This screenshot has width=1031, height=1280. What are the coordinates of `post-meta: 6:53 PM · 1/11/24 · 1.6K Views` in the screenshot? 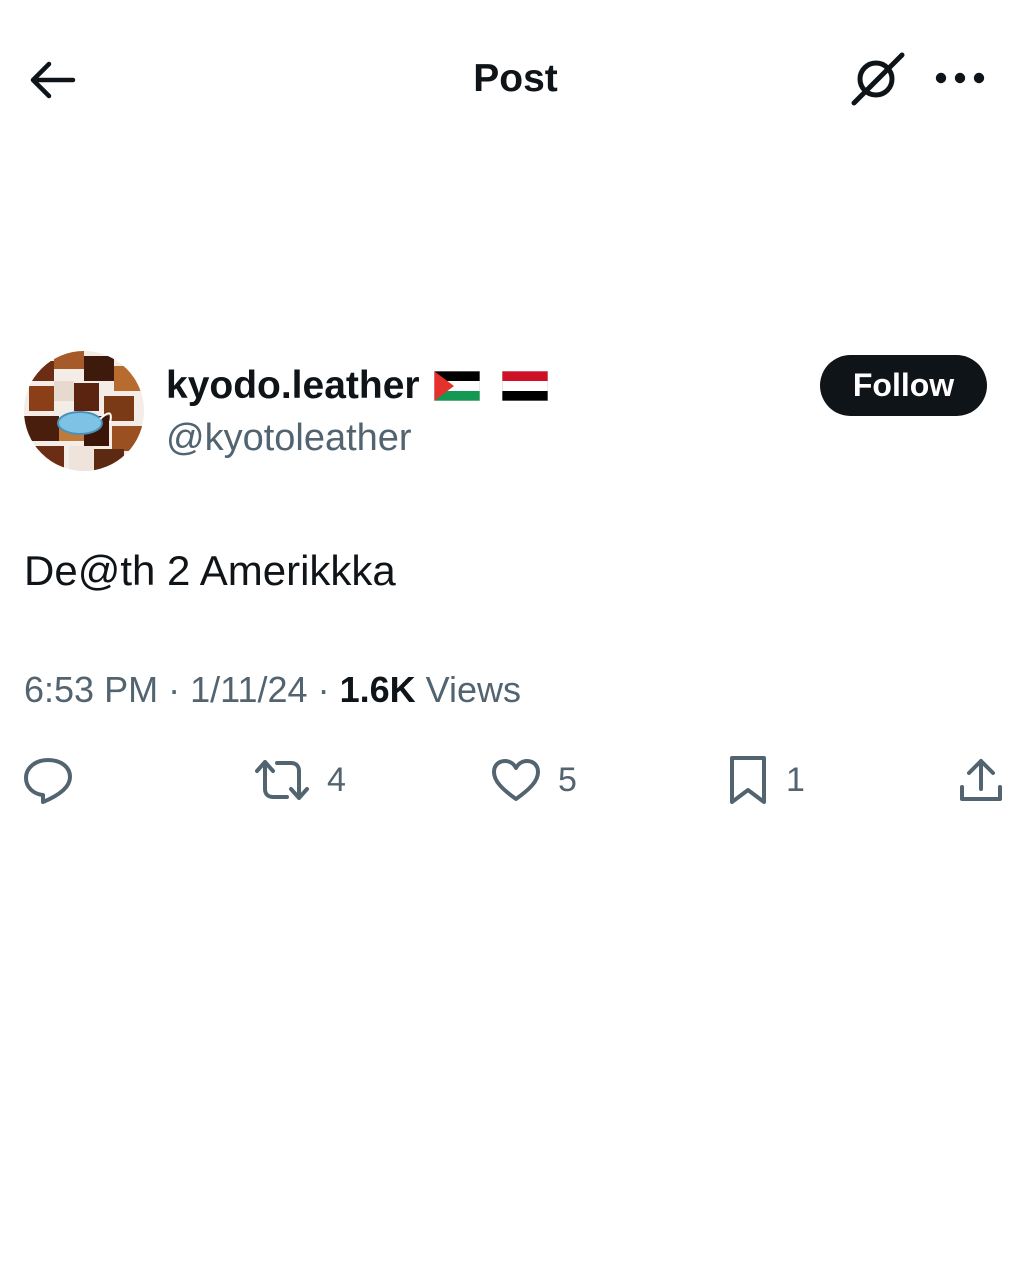 It's located at (272, 690).